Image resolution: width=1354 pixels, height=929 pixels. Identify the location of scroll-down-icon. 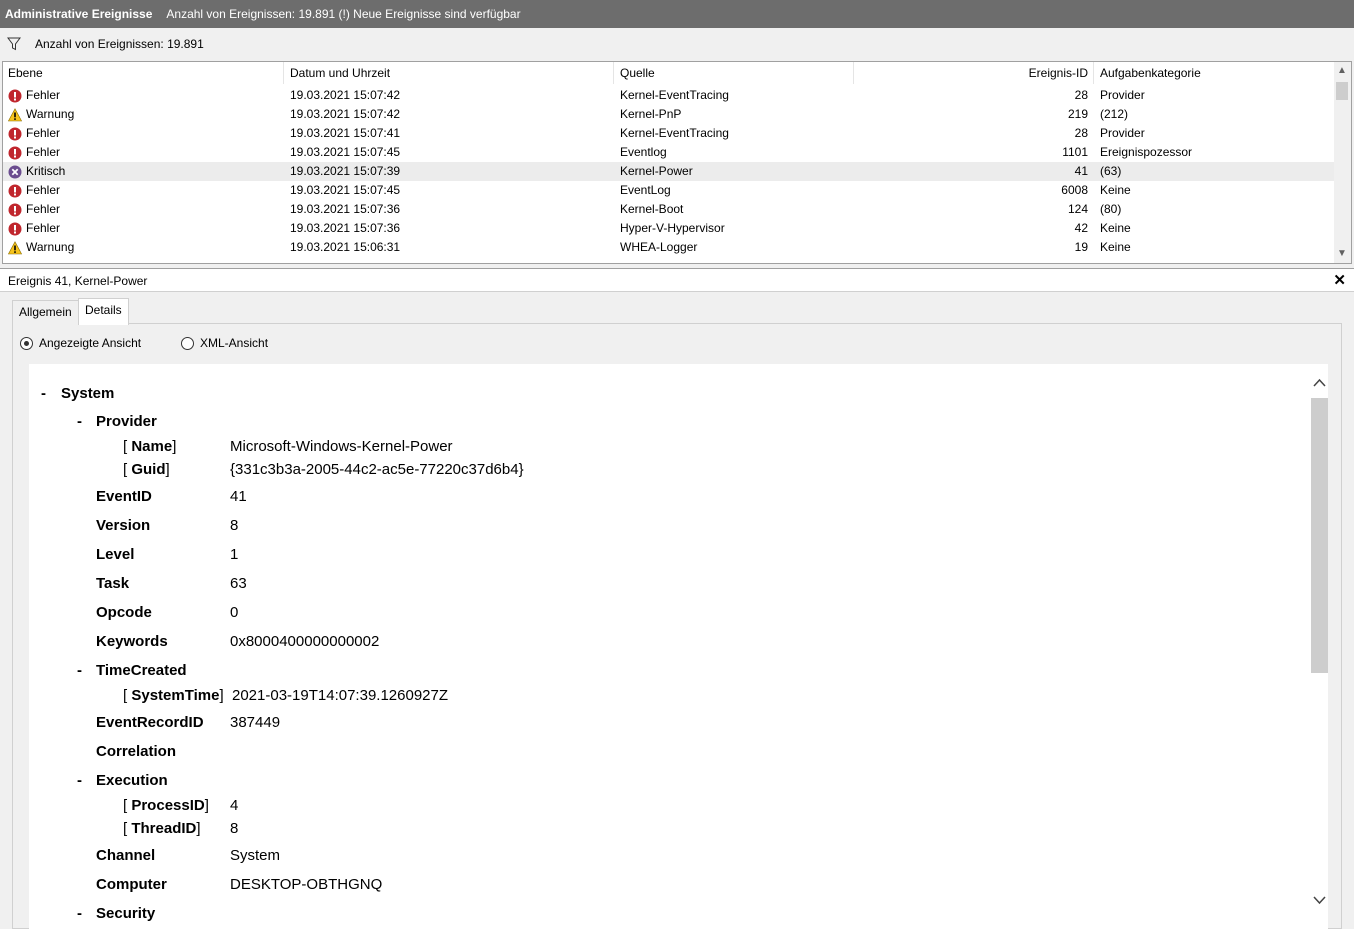
(1319, 900).